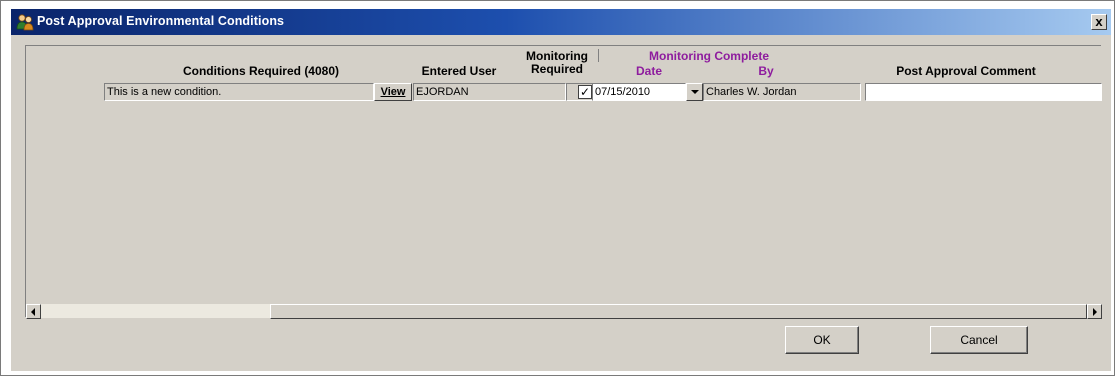 Image resolution: width=1115 pixels, height=376 pixels. What do you see at coordinates (966, 71) in the screenshot?
I see `header-post-approval-comment: Post Approval Comment` at bounding box center [966, 71].